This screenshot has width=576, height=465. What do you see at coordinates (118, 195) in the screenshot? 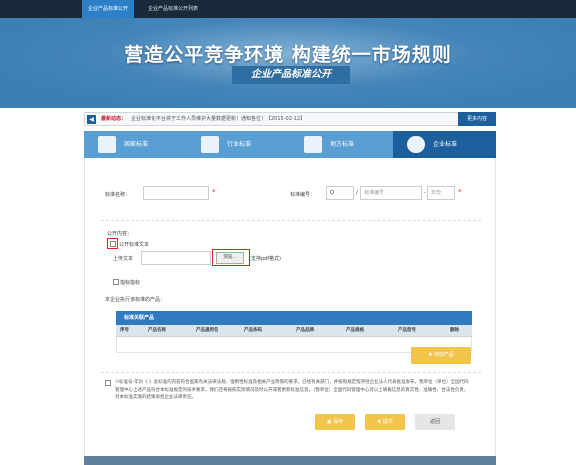
I see `name-label: 标准名称：` at bounding box center [118, 195].